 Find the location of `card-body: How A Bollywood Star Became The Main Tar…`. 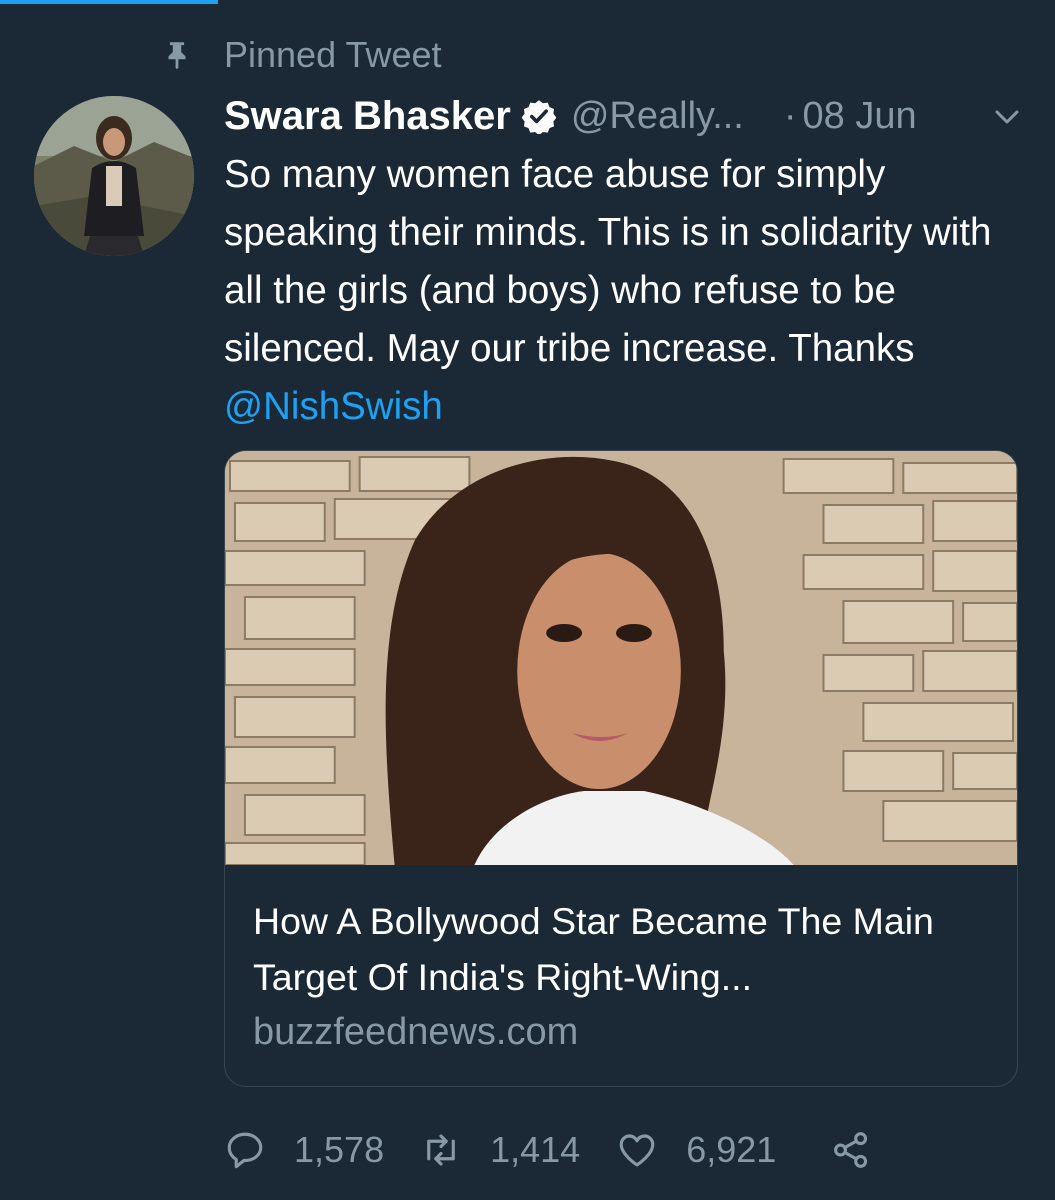

card-body: How A Bollywood Star Became The Main Tar… is located at coordinates (623, 973).